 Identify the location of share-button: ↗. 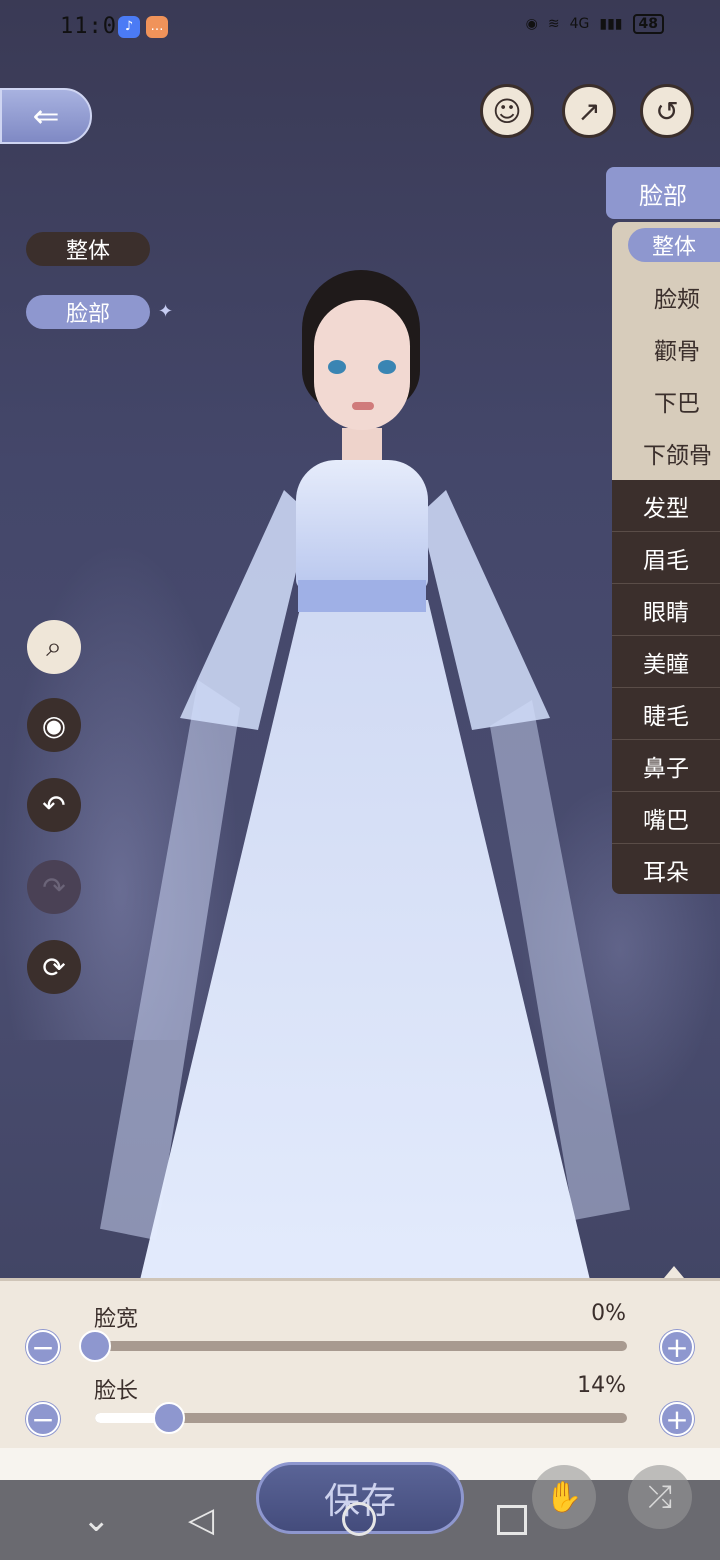
(589, 111).